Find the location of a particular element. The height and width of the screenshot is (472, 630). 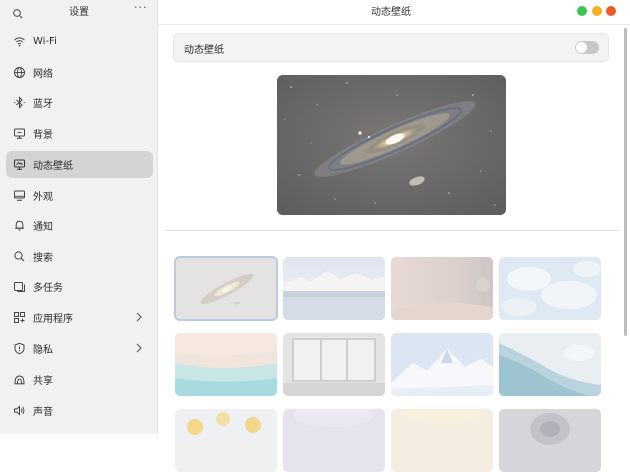

sidebar-item-background: 背景 is located at coordinates (79, 133).